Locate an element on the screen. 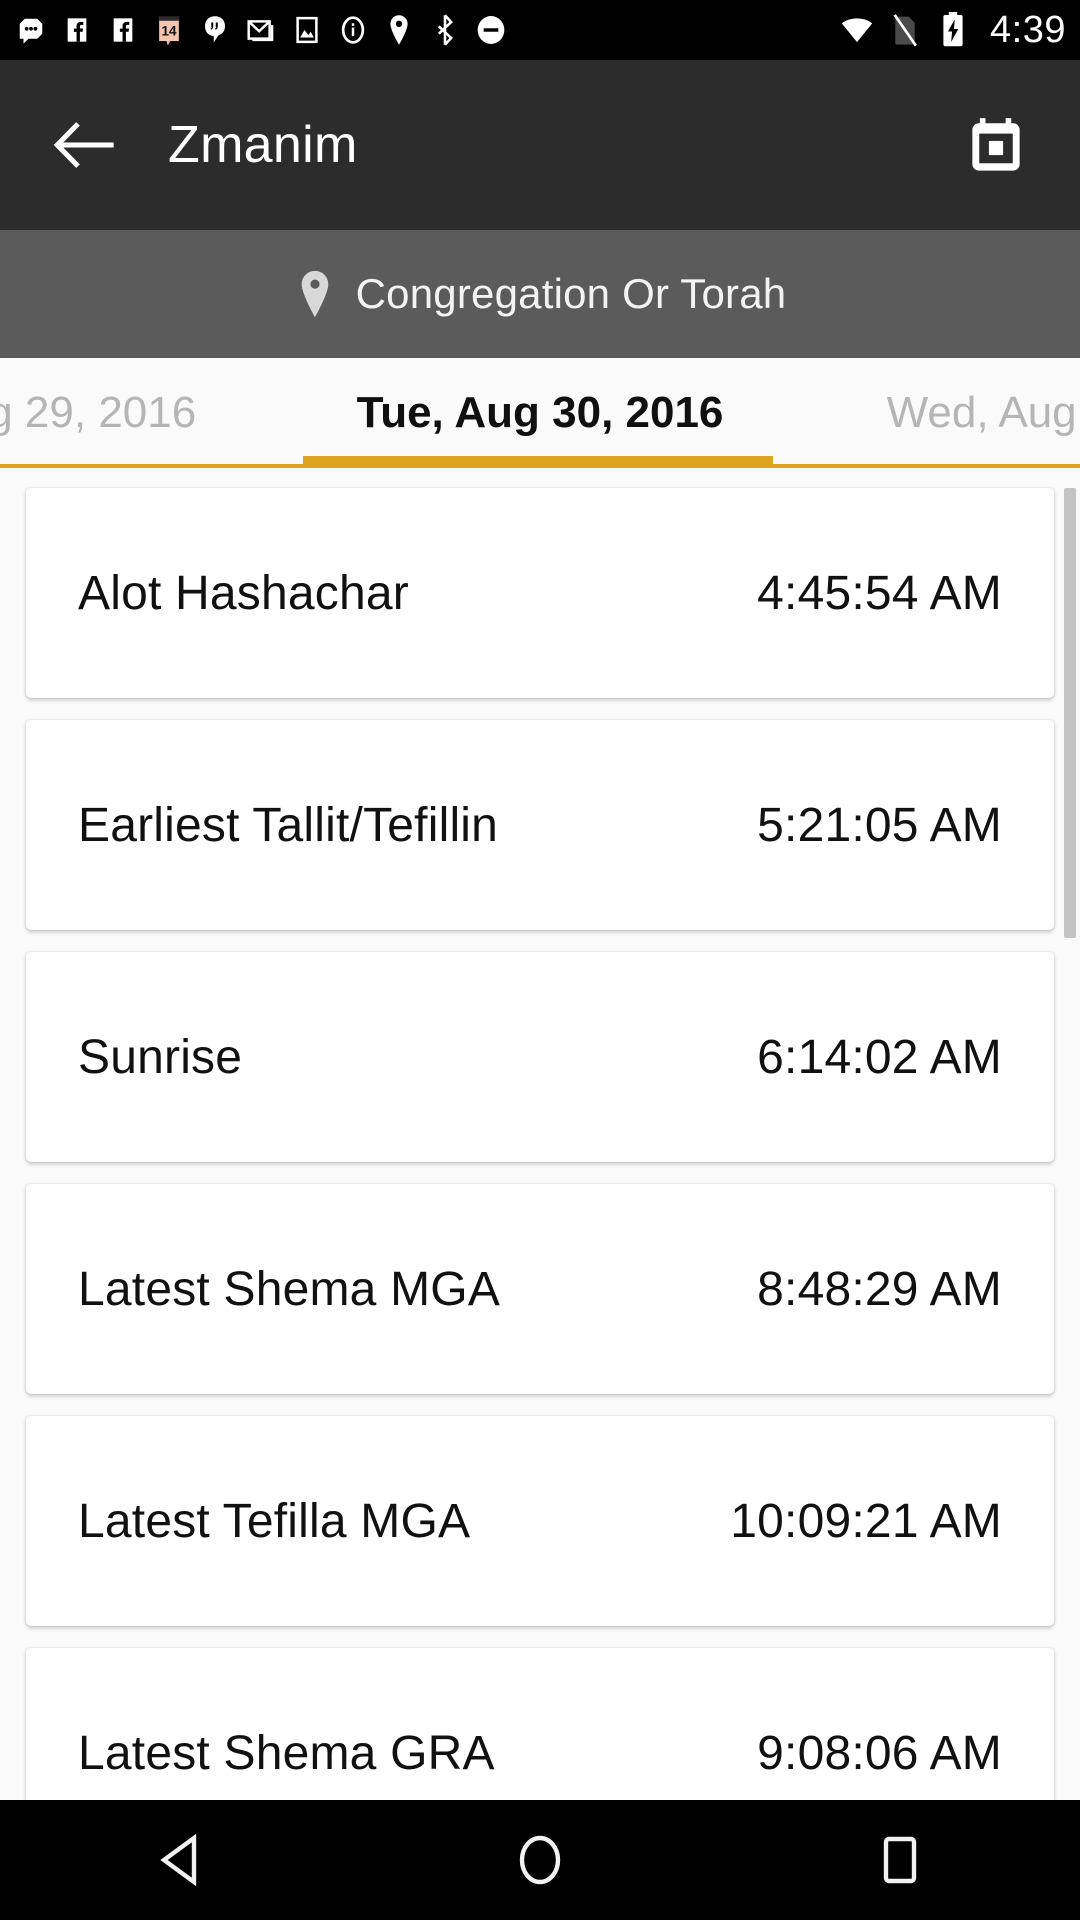  info-icon is located at coordinates (353, 30).